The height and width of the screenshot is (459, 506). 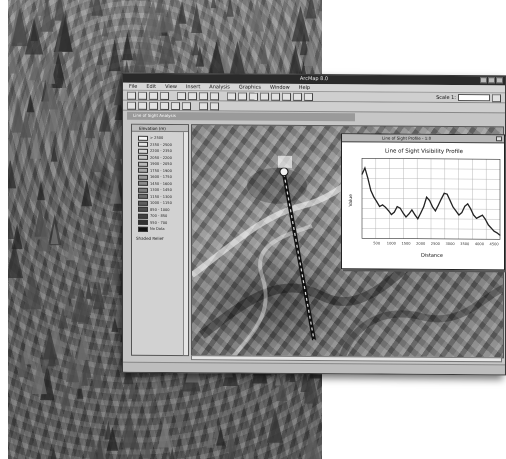 I want to click on close-button, so click(x=499, y=80).